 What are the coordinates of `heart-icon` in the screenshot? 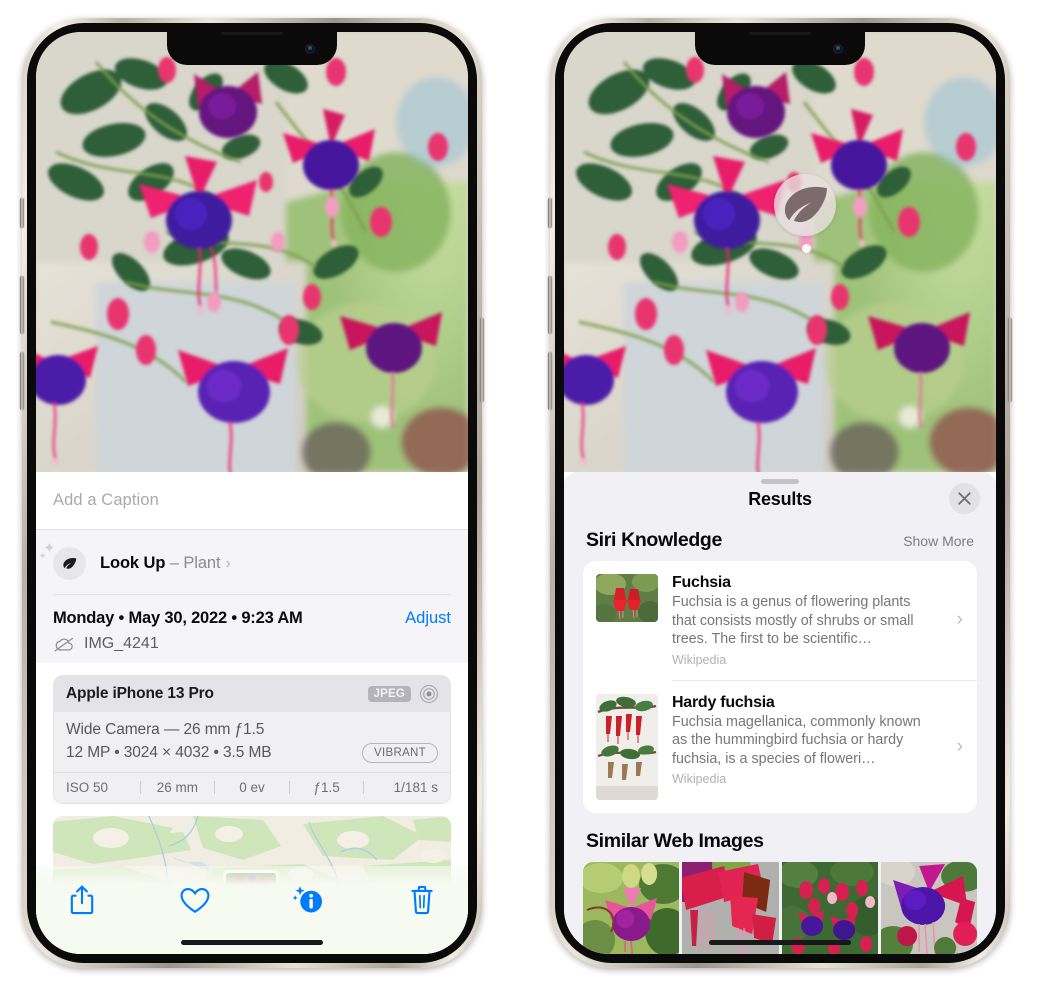 It's located at (195, 900).